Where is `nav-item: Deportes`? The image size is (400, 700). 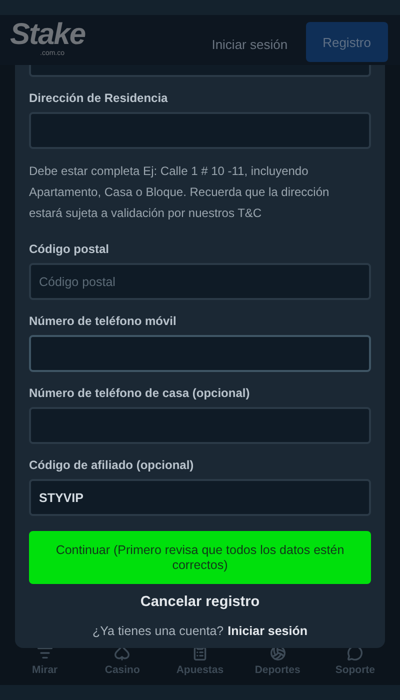 nav-item: Deportes is located at coordinates (277, 665).